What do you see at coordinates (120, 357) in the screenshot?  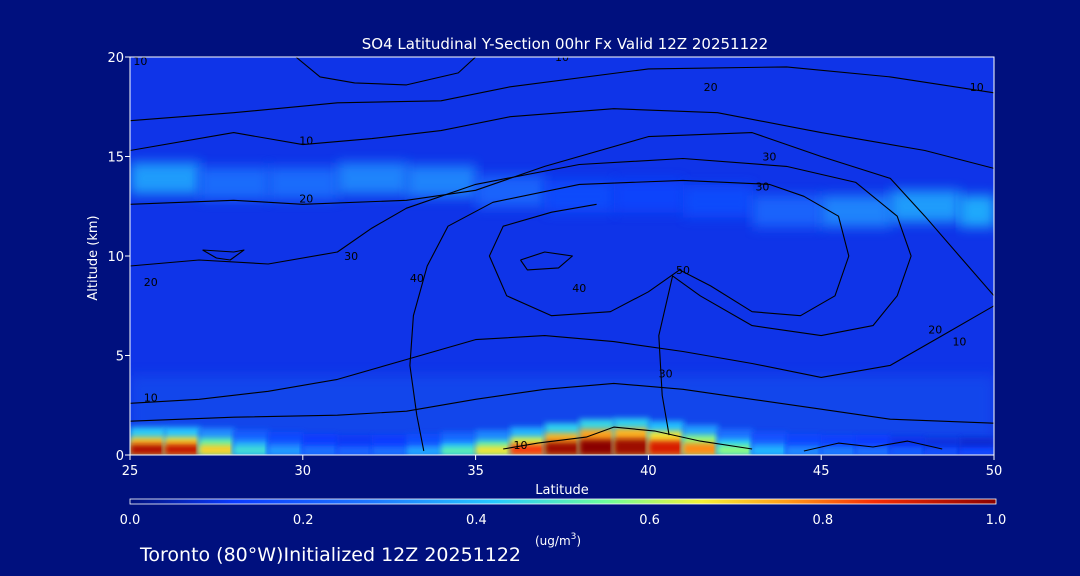 I see `y-tick-label: 5` at bounding box center [120, 357].